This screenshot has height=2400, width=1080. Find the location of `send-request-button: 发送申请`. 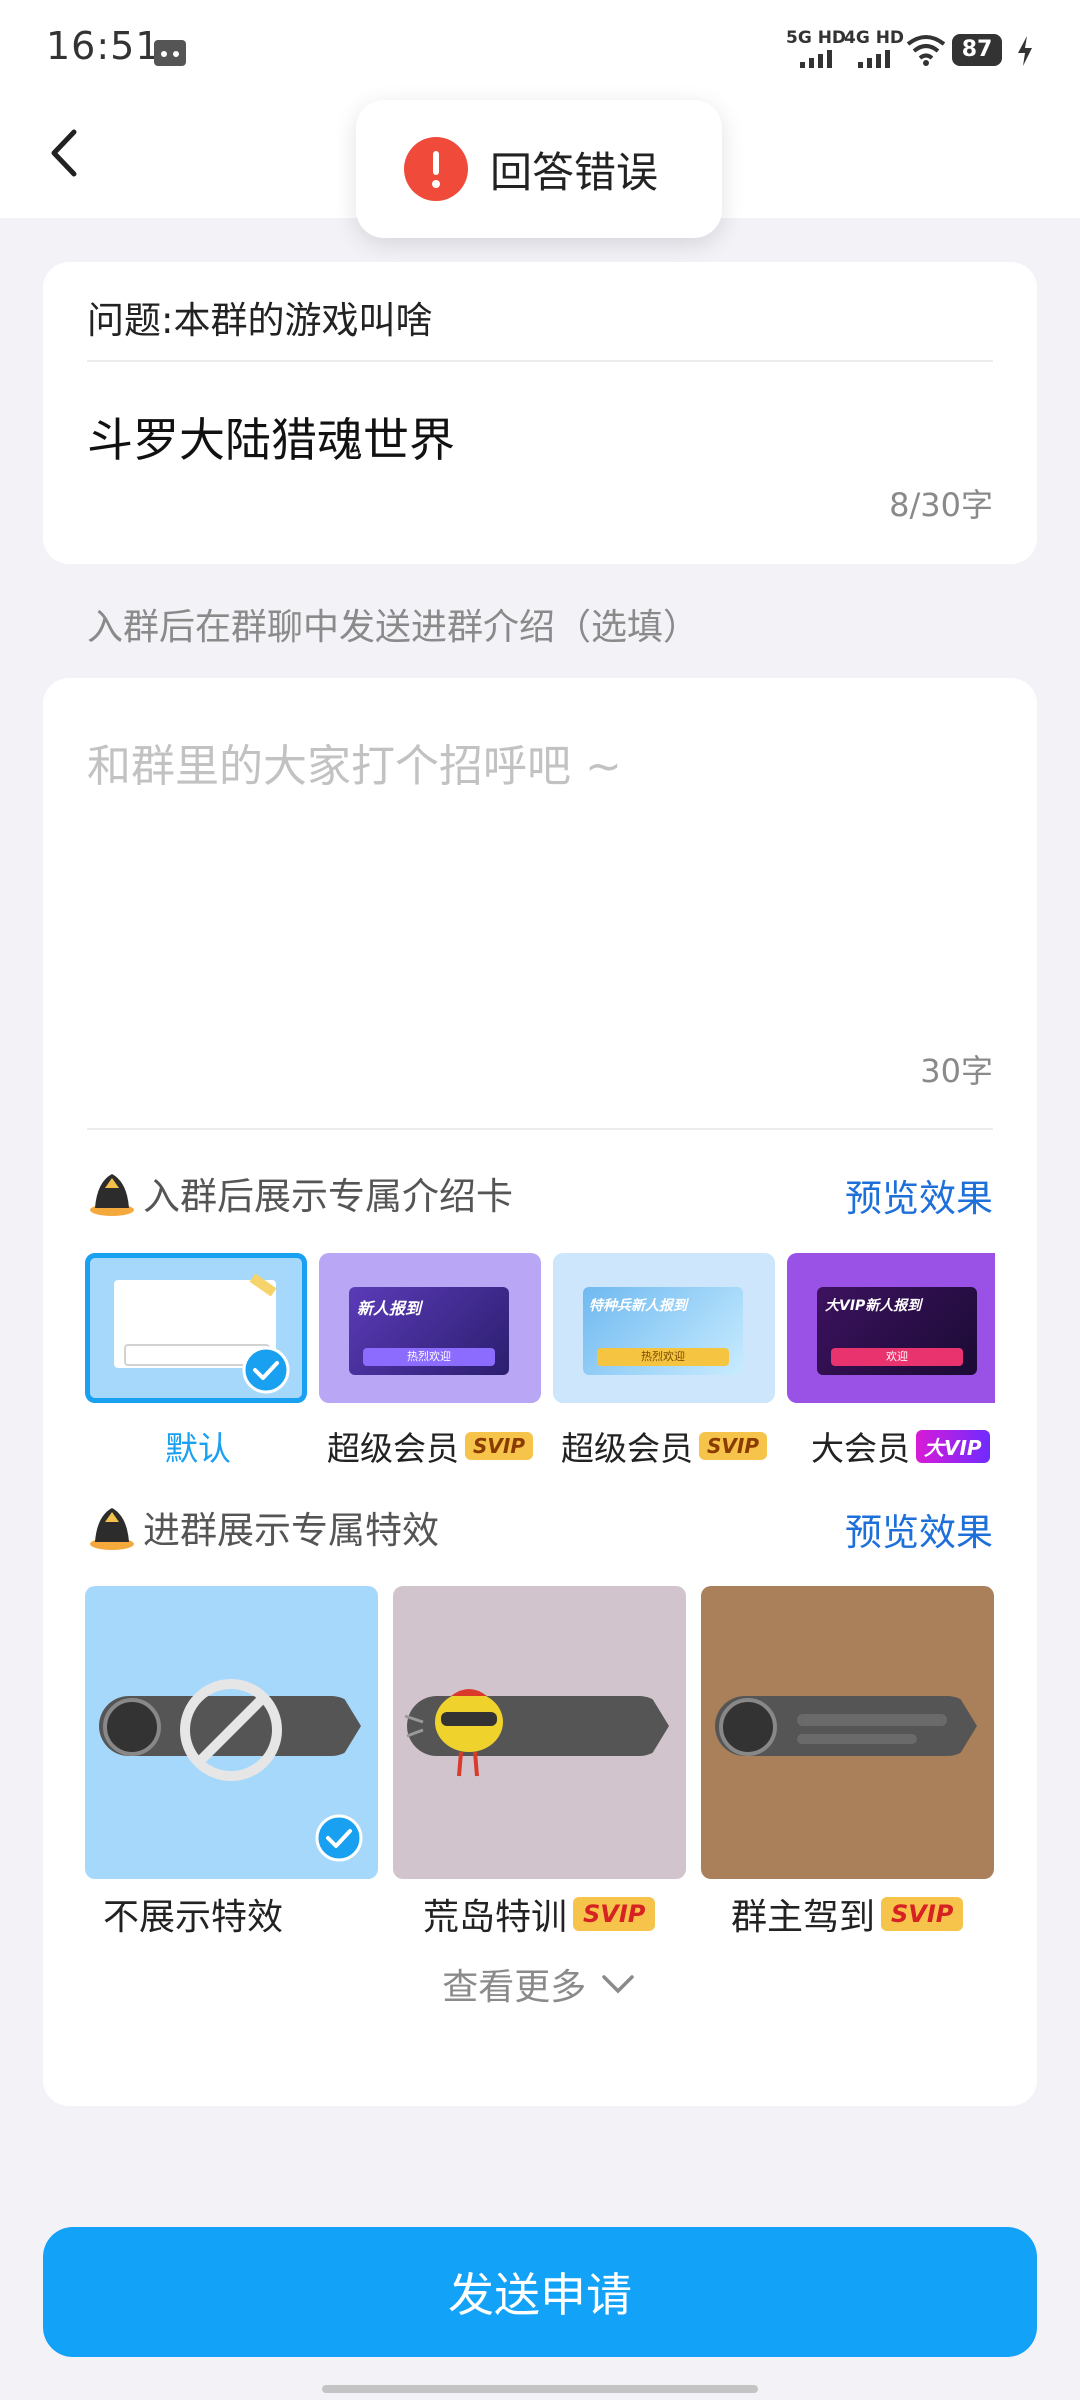

send-request-button: 发送申请 is located at coordinates (540, 2292).